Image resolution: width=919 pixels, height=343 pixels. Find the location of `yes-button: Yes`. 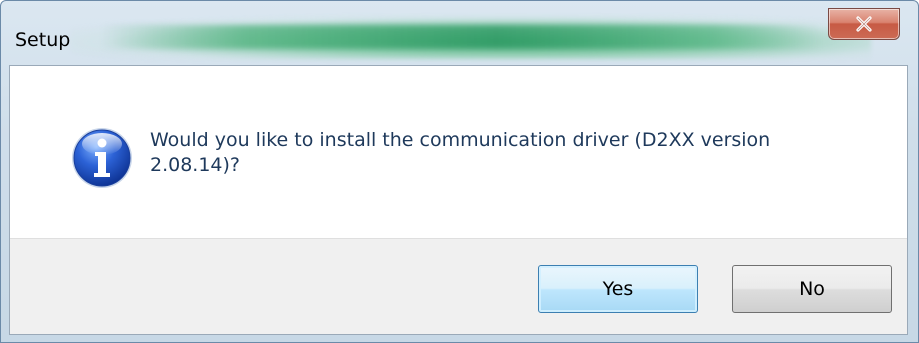

yes-button: Yes is located at coordinates (618, 289).